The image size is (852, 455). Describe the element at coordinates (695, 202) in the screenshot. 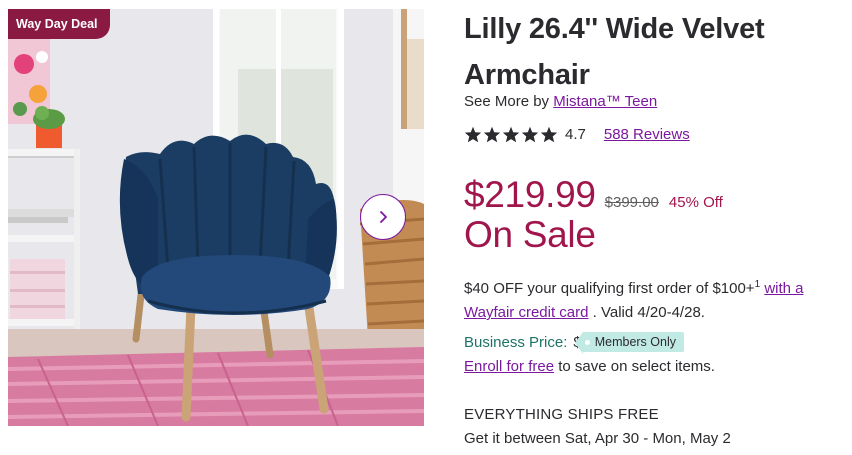

I see `discount-label: 45% Off` at that location.